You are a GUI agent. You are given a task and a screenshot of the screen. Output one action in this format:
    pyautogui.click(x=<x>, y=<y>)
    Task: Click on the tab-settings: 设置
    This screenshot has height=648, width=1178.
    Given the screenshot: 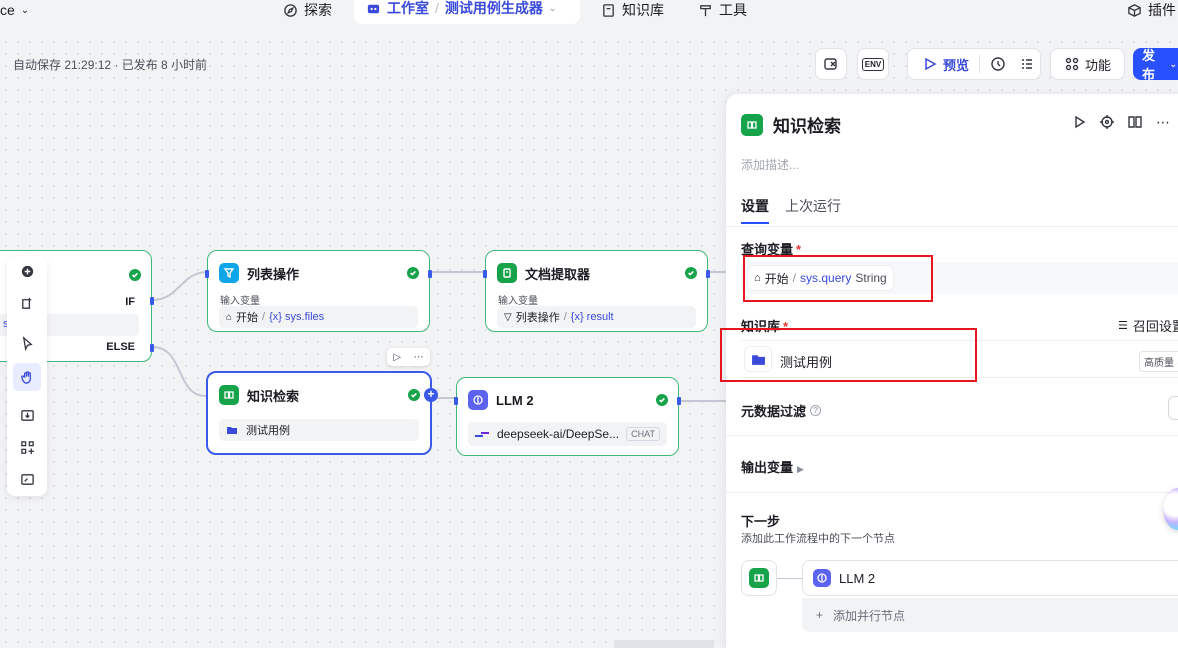 What is the action you would take?
    pyautogui.click(x=755, y=206)
    